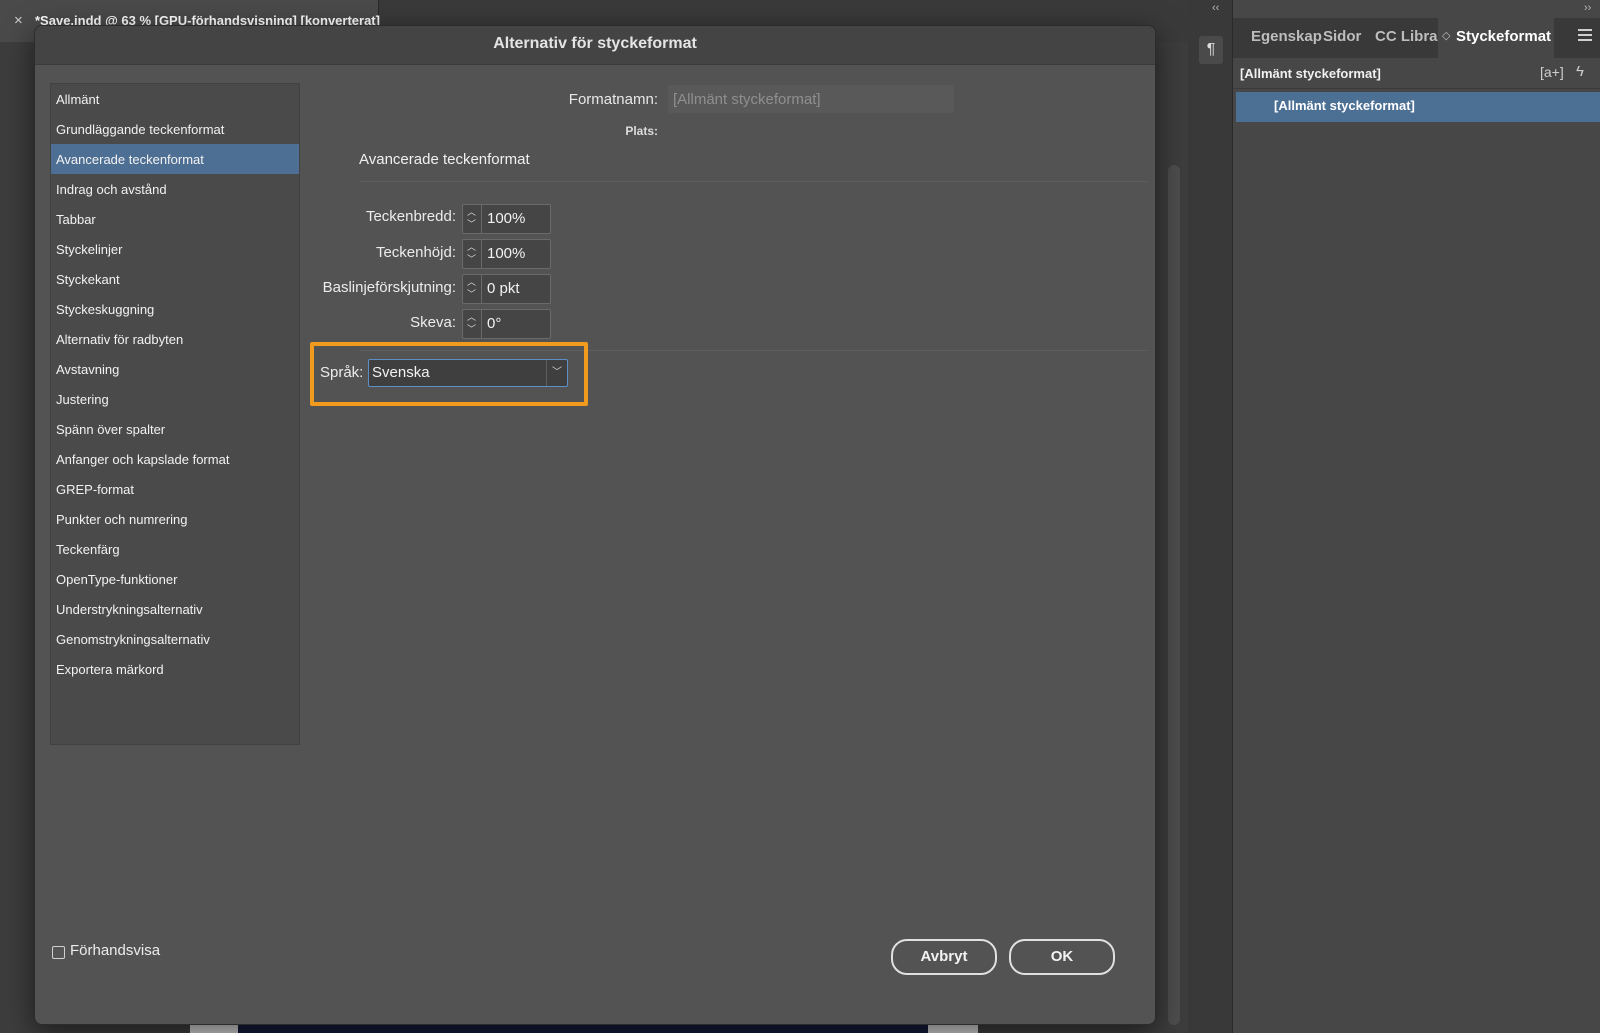  What do you see at coordinates (58, 952) in the screenshot?
I see `preview-checkbox` at bounding box center [58, 952].